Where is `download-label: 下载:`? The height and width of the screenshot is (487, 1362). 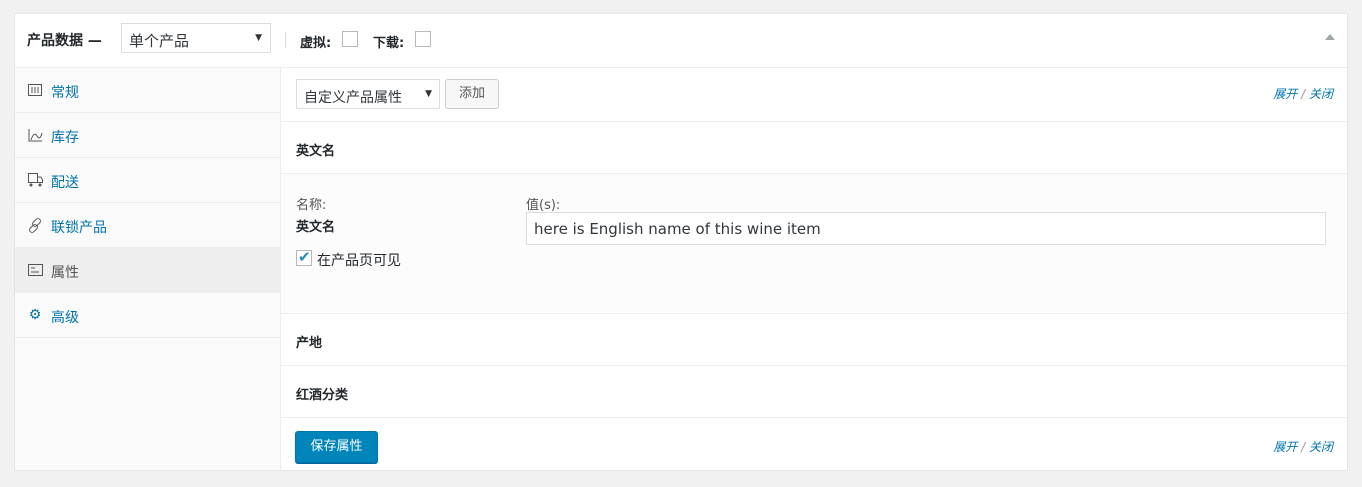 download-label: 下载: is located at coordinates (389, 43).